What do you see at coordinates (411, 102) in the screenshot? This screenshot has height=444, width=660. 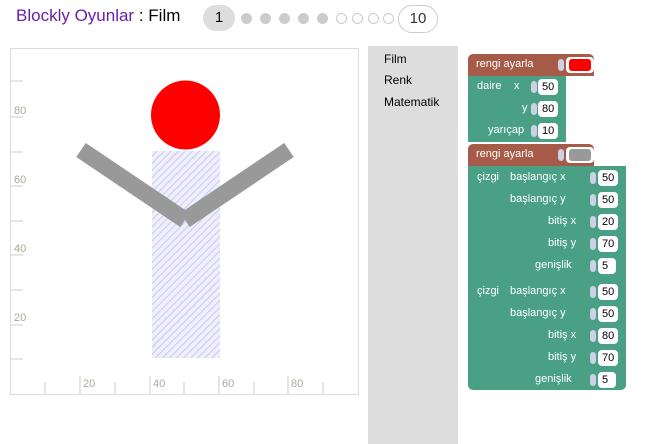 I see `toolbox-category-math: Matematik` at bounding box center [411, 102].